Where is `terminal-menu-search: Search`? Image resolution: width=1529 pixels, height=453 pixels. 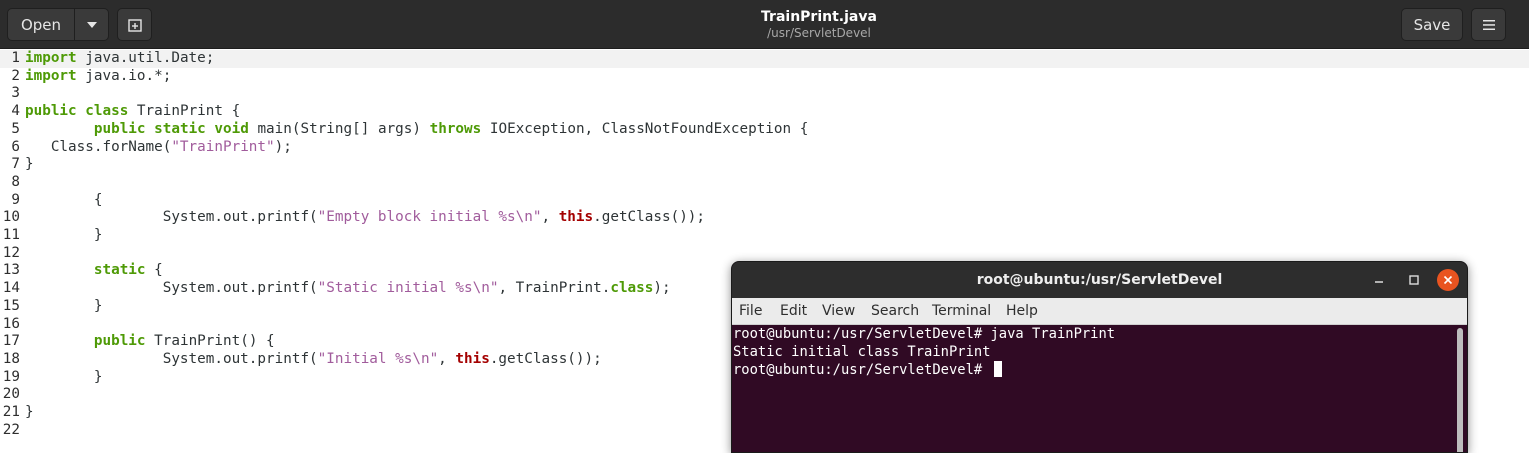
terminal-menu-search: Search is located at coordinates (895, 311).